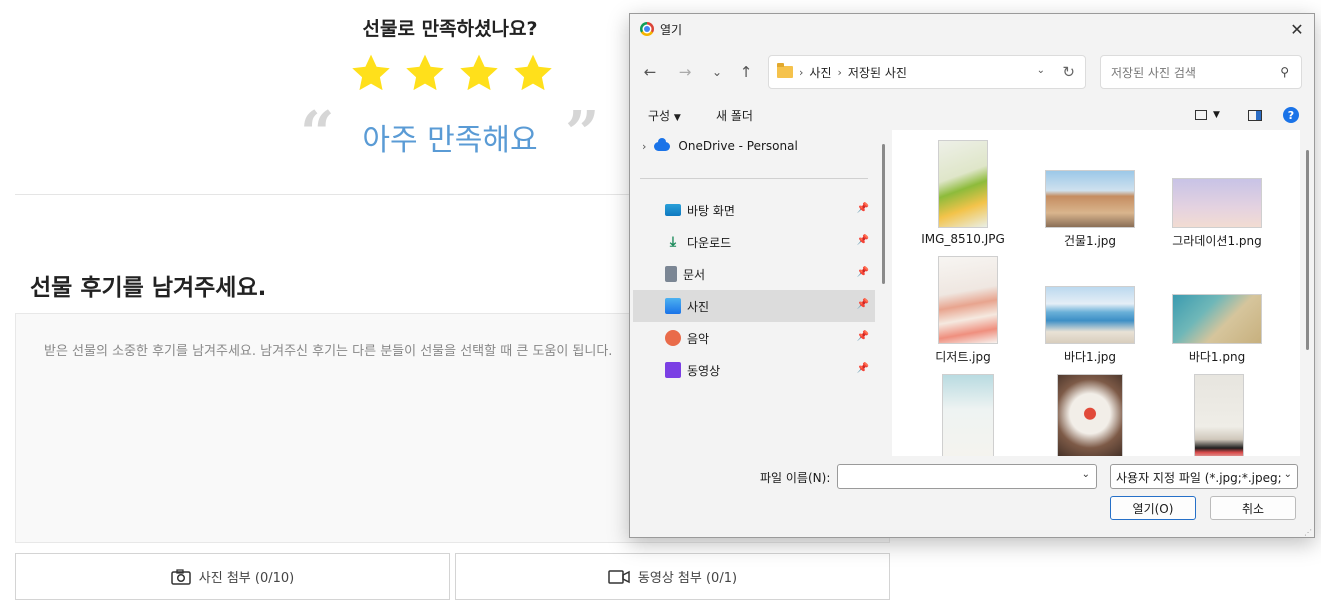  I want to click on preview-pane-icon, so click(1255, 115).